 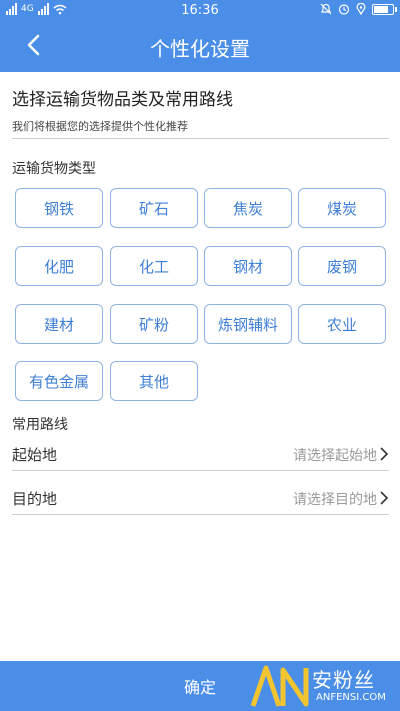 I want to click on page-title: 个性化设置, so click(x=200, y=49).